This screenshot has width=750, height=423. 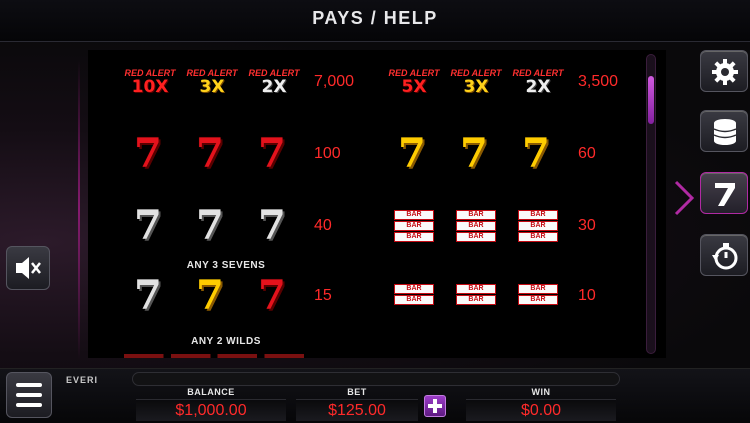 I want to click on seven-icon, so click(x=725, y=194).